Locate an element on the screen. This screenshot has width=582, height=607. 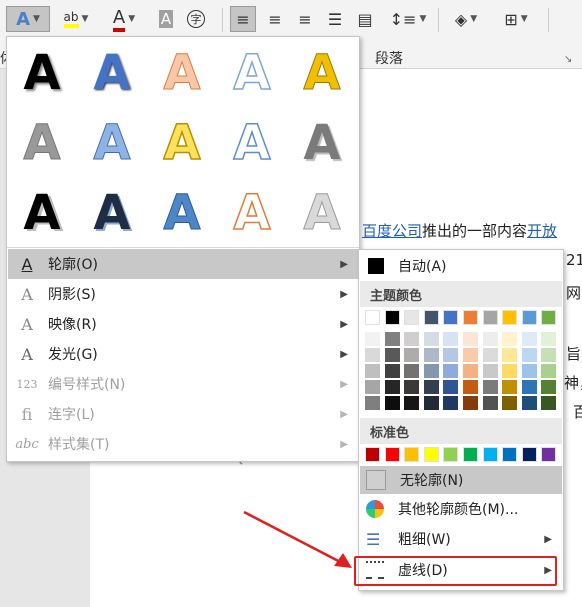
annotation-arrow is located at coordinates (297, 539).